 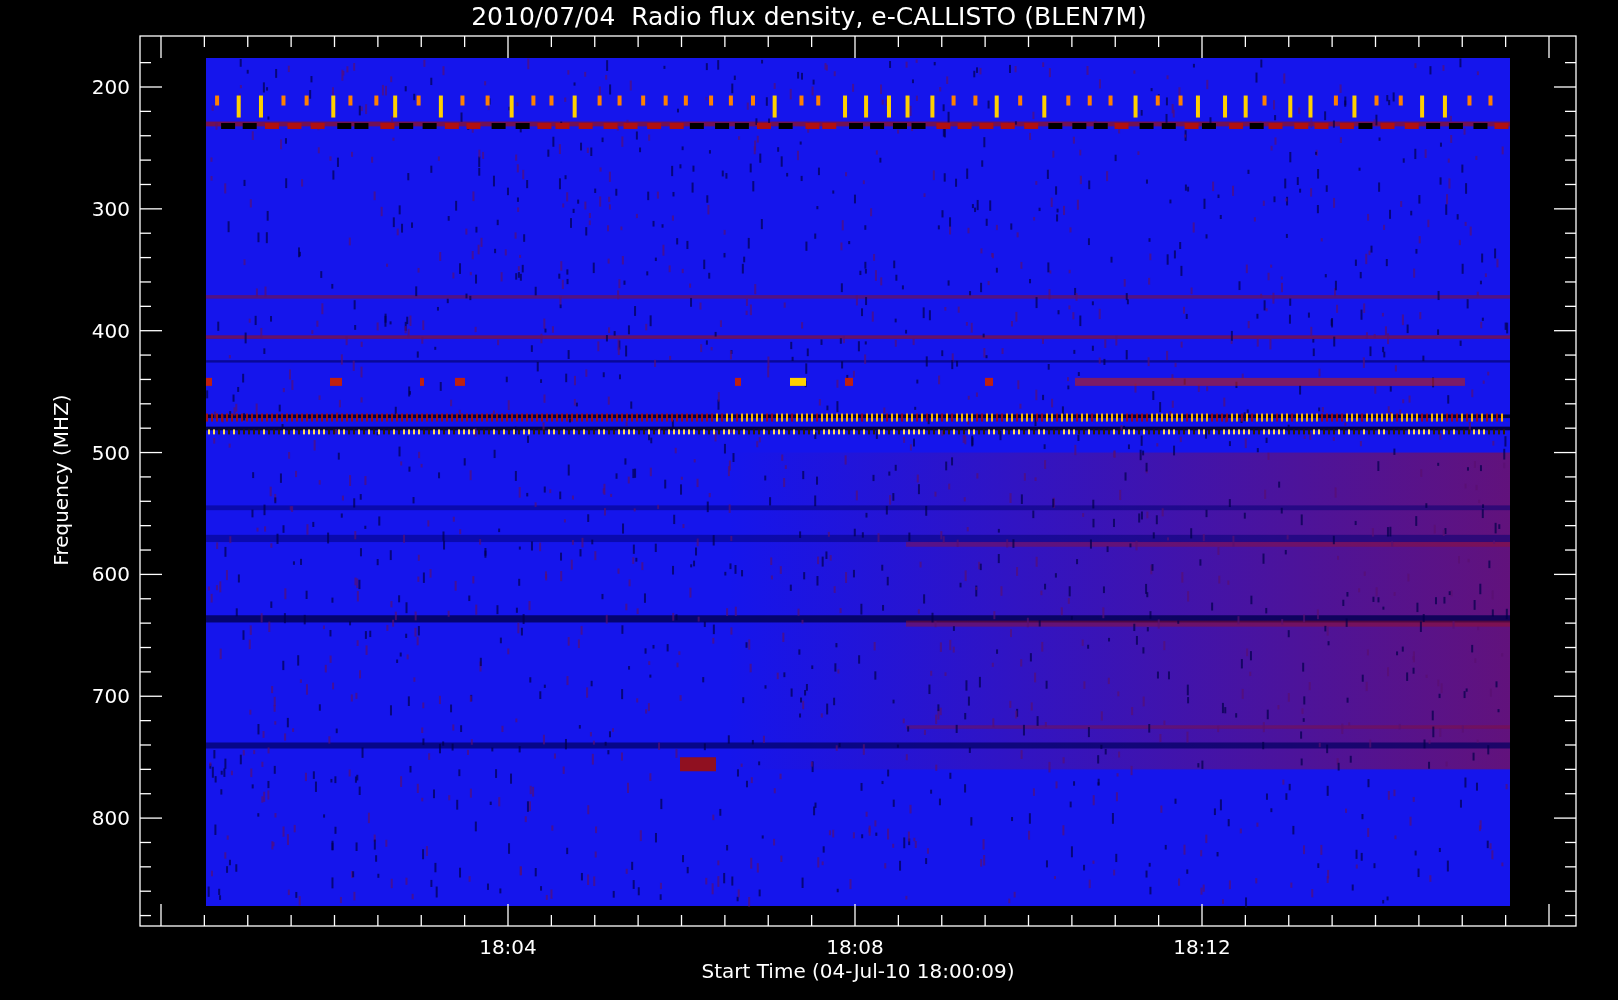 What do you see at coordinates (61, 480) in the screenshot?
I see `y-axis-label: Frequency (MHZ)` at bounding box center [61, 480].